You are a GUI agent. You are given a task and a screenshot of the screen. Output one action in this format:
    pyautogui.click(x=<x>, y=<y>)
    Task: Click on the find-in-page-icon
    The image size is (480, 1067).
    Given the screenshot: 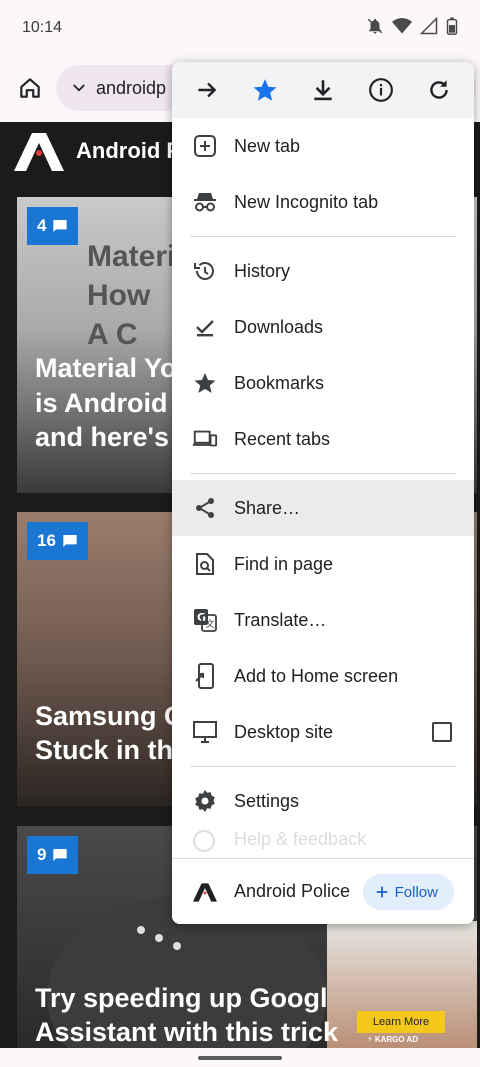 What is the action you would take?
    pyautogui.click(x=205, y=564)
    